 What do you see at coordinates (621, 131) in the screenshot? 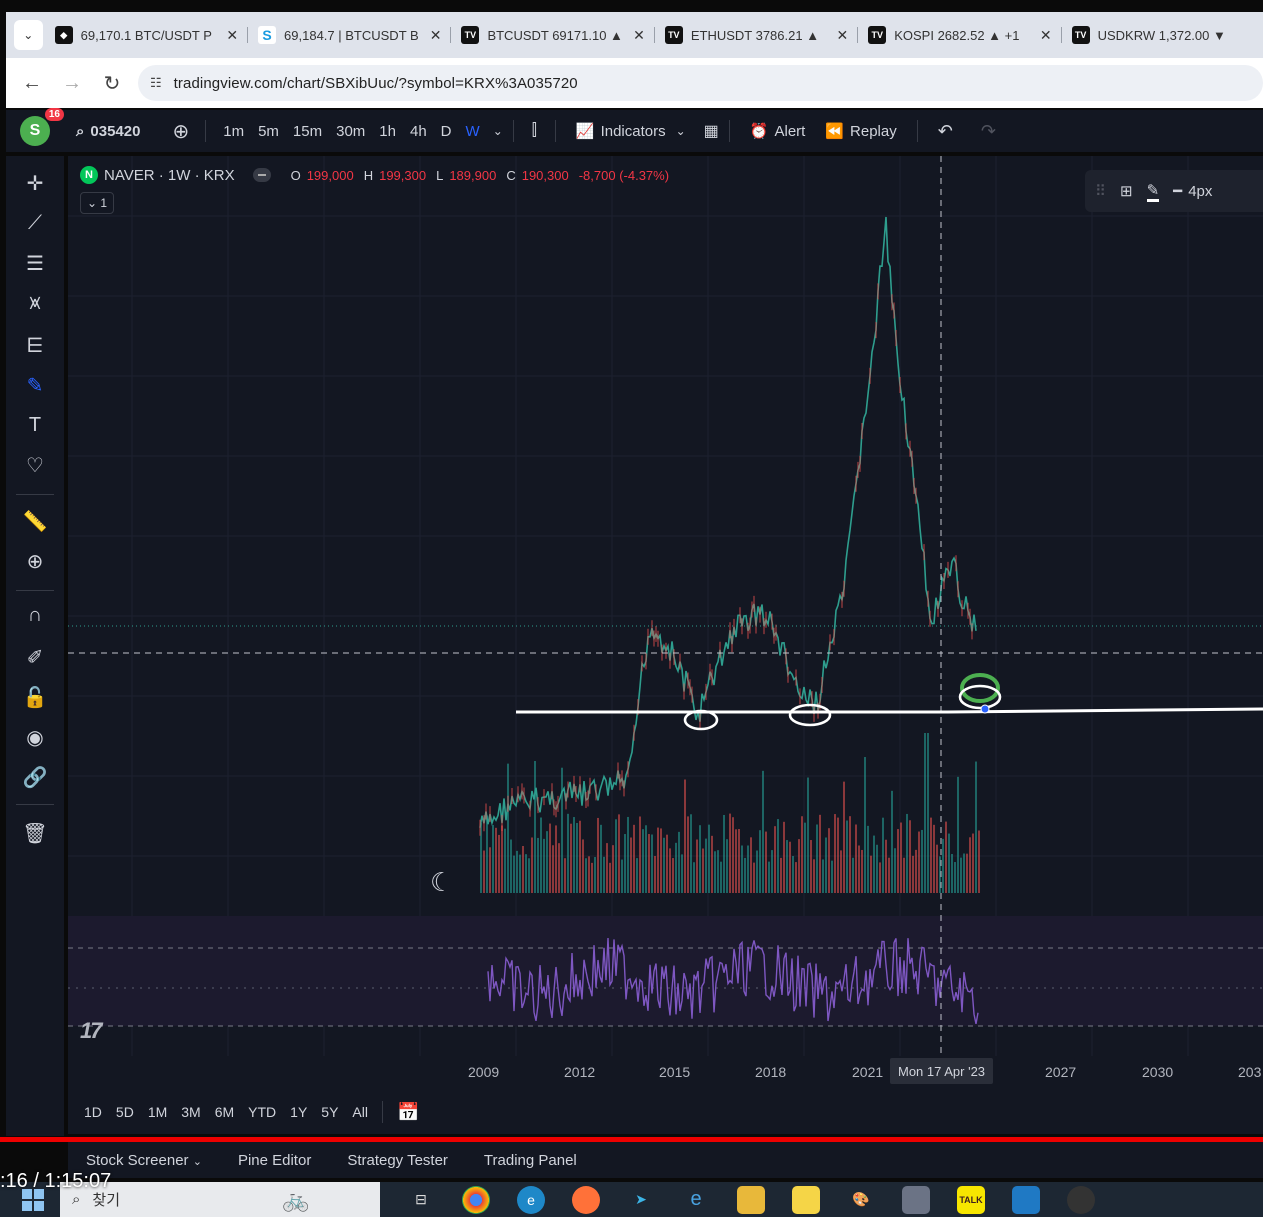
I see `indicators-button: 📈 Indicators` at bounding box center [621, 131].